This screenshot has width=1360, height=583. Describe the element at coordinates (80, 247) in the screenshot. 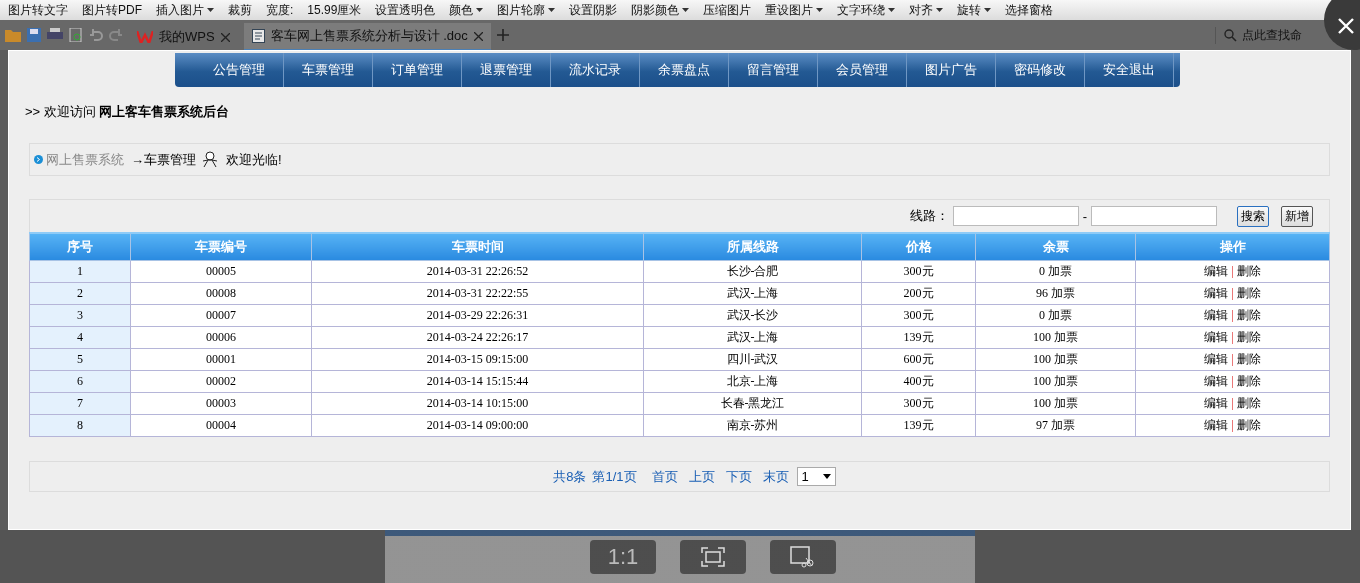

I see `column-header: 序号` at that location.